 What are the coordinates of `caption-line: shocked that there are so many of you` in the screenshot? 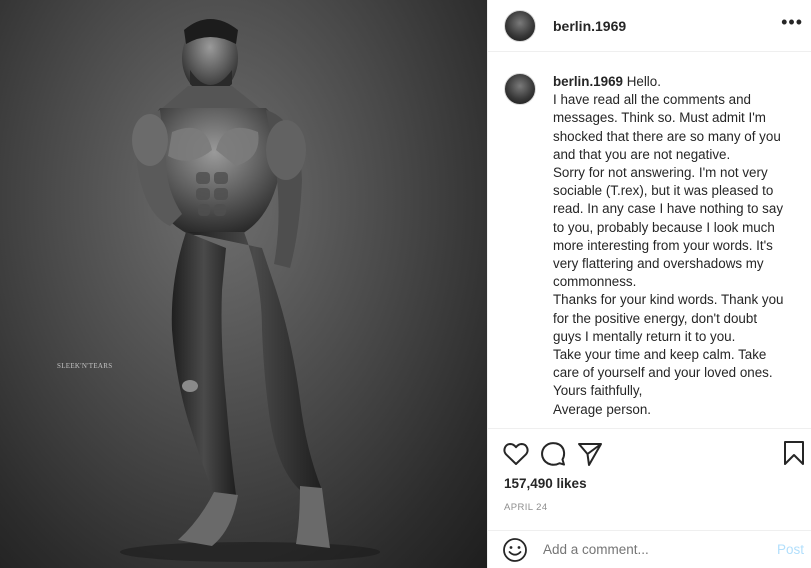 It's located at (667, 136).